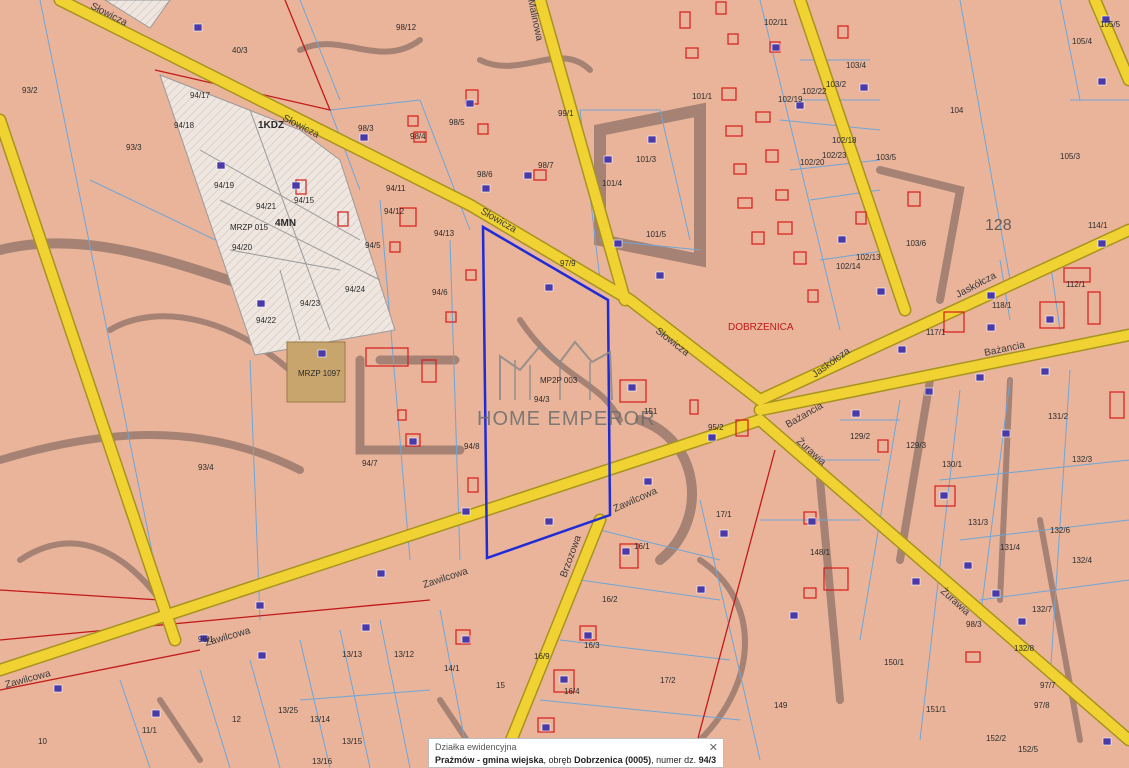  Describe the element at coordinates (814, 91) in the screenshot. I see `parcel-label: 102/22` at that location.